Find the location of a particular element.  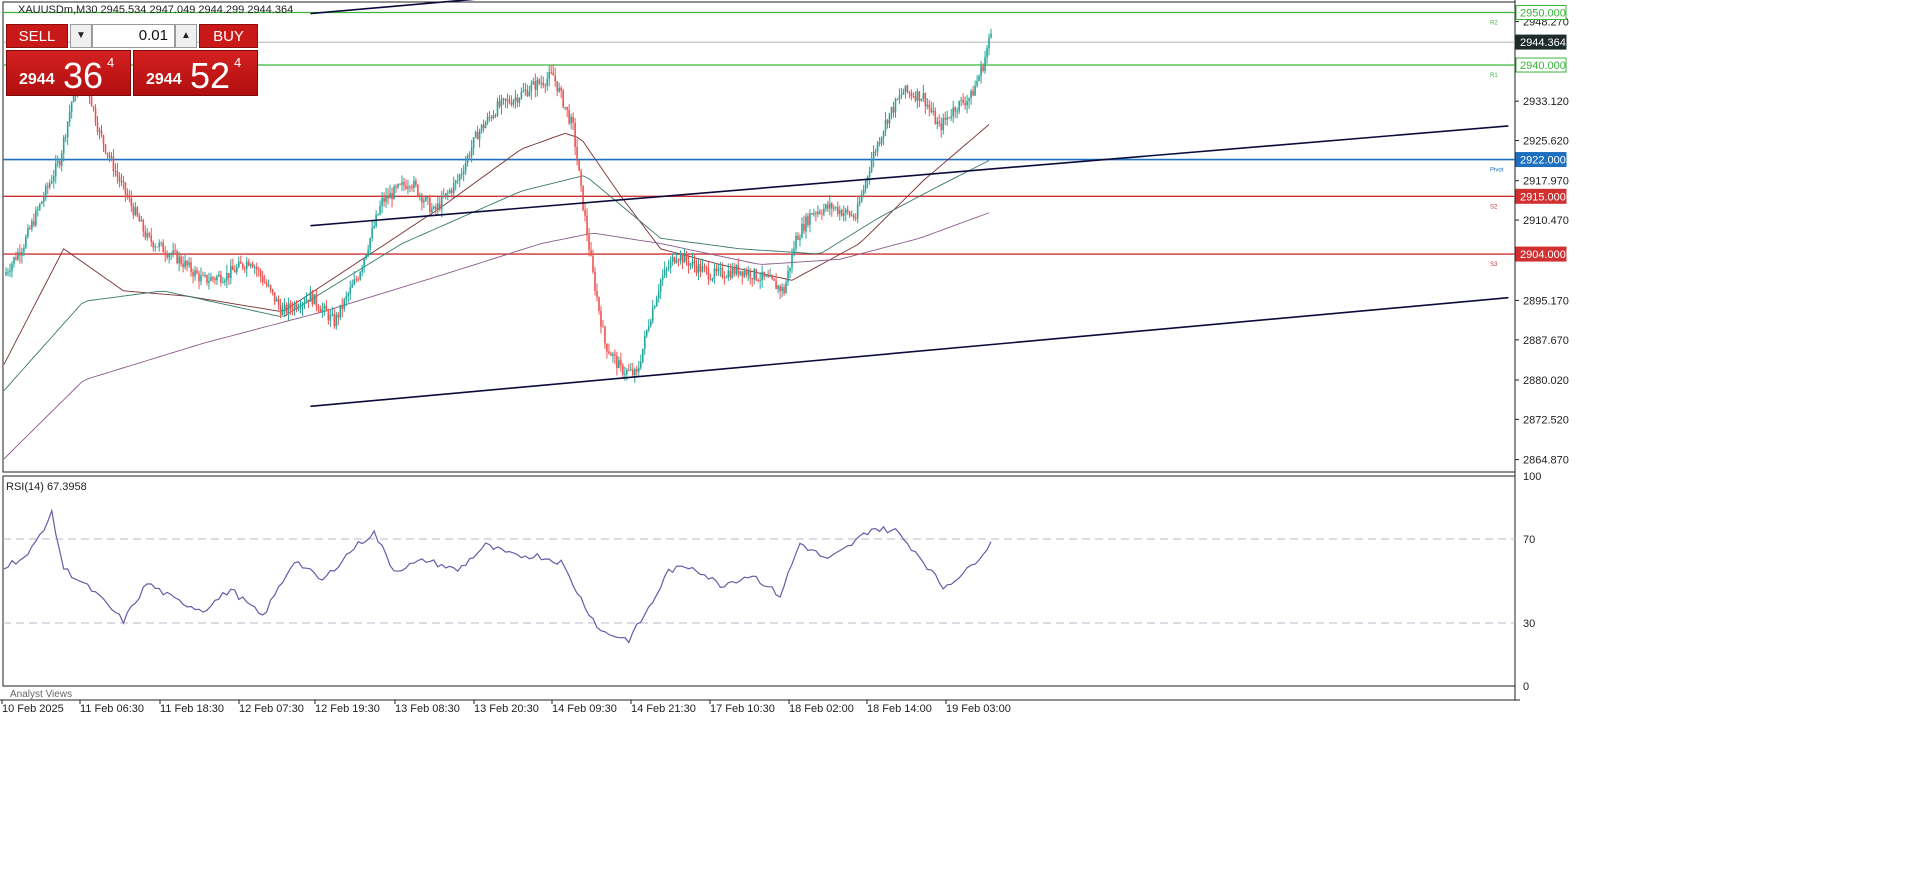

time-tick-label: 14 Feb 21:30 is located at coordinates (663, 709).